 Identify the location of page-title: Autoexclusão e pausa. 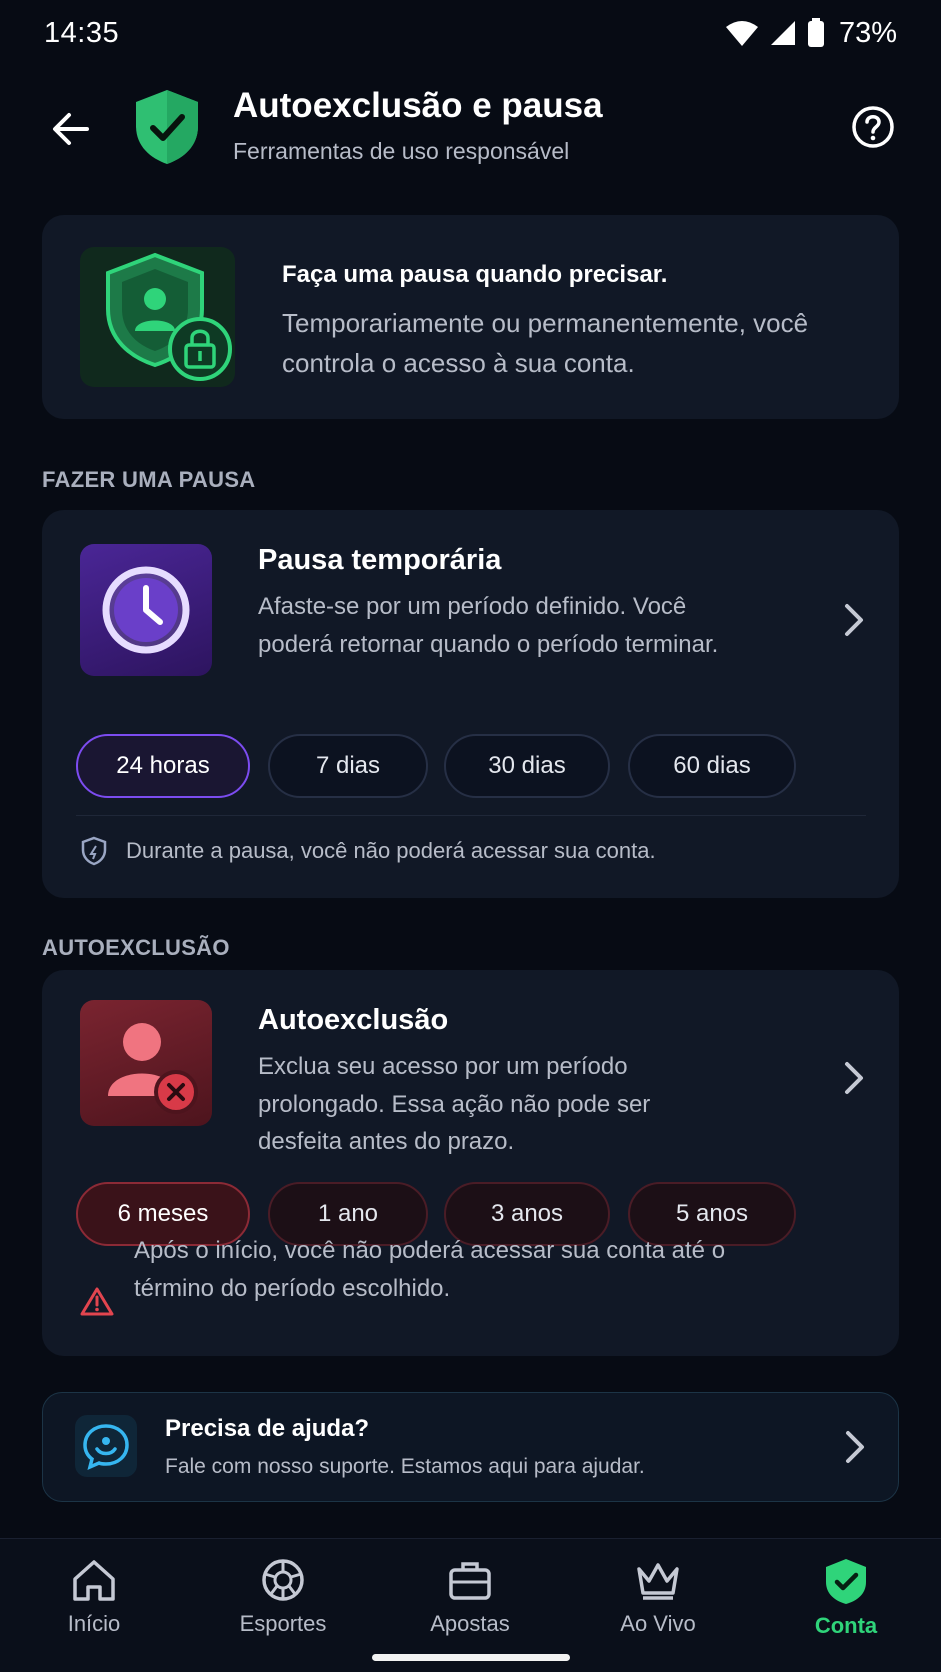
(418, 105).